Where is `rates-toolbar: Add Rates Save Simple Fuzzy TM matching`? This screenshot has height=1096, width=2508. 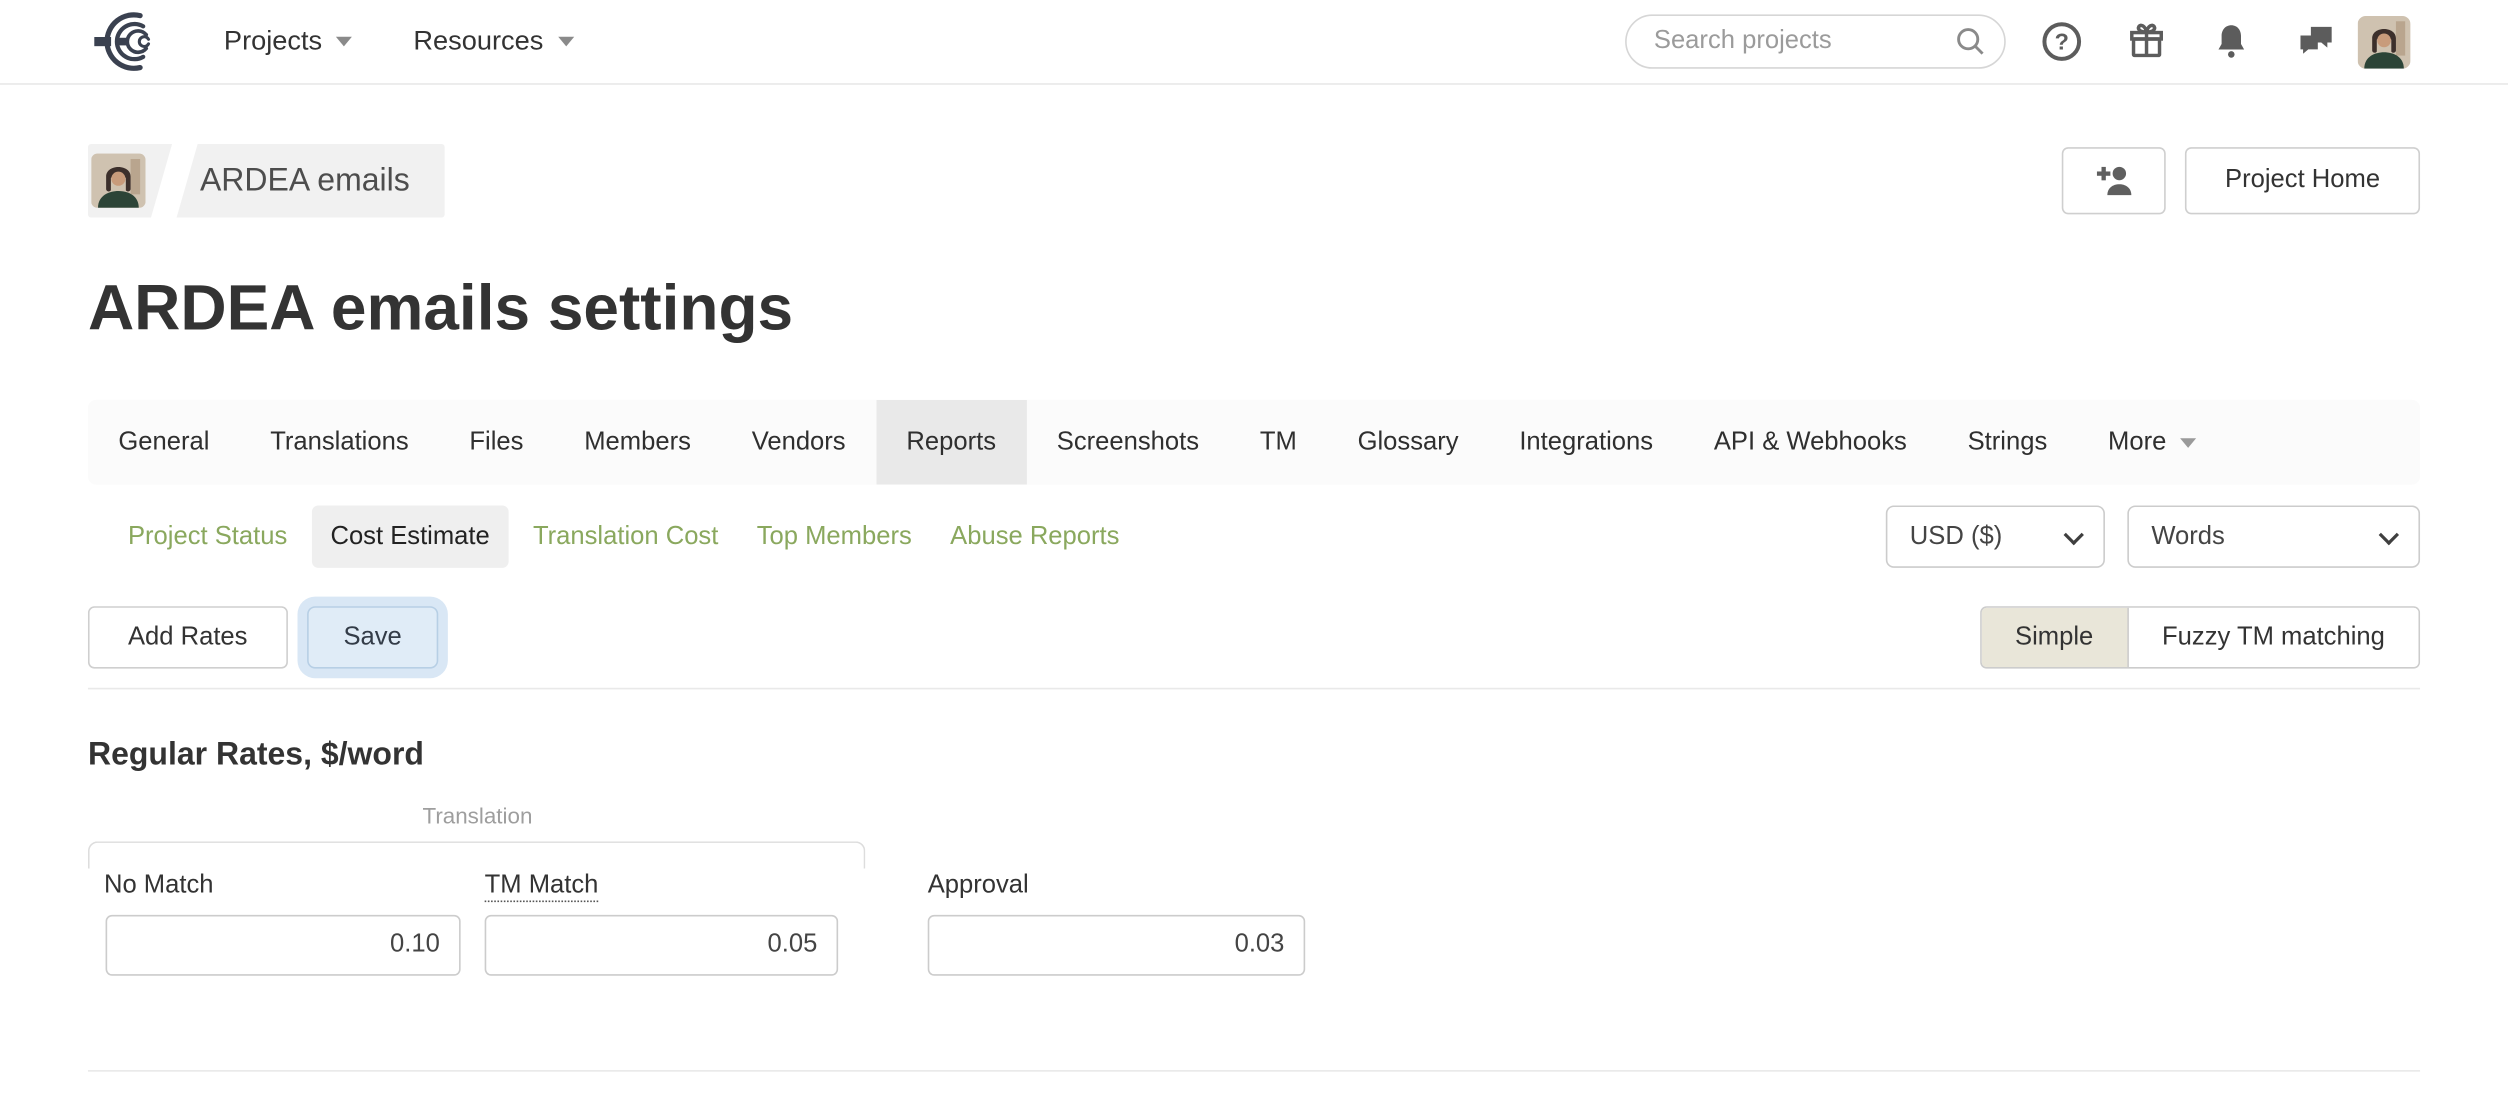 rates-toolbar: Add Rates Save Simple Fuzzy TM matching is located at coordinates (1254, 637).